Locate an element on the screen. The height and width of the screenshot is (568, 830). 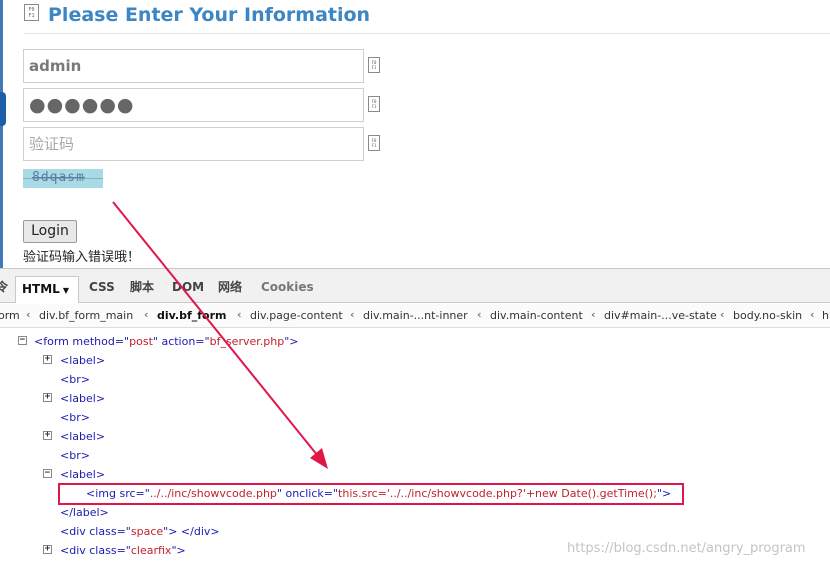
breadcrumb-item: orm is located at coordinates (10, 315).